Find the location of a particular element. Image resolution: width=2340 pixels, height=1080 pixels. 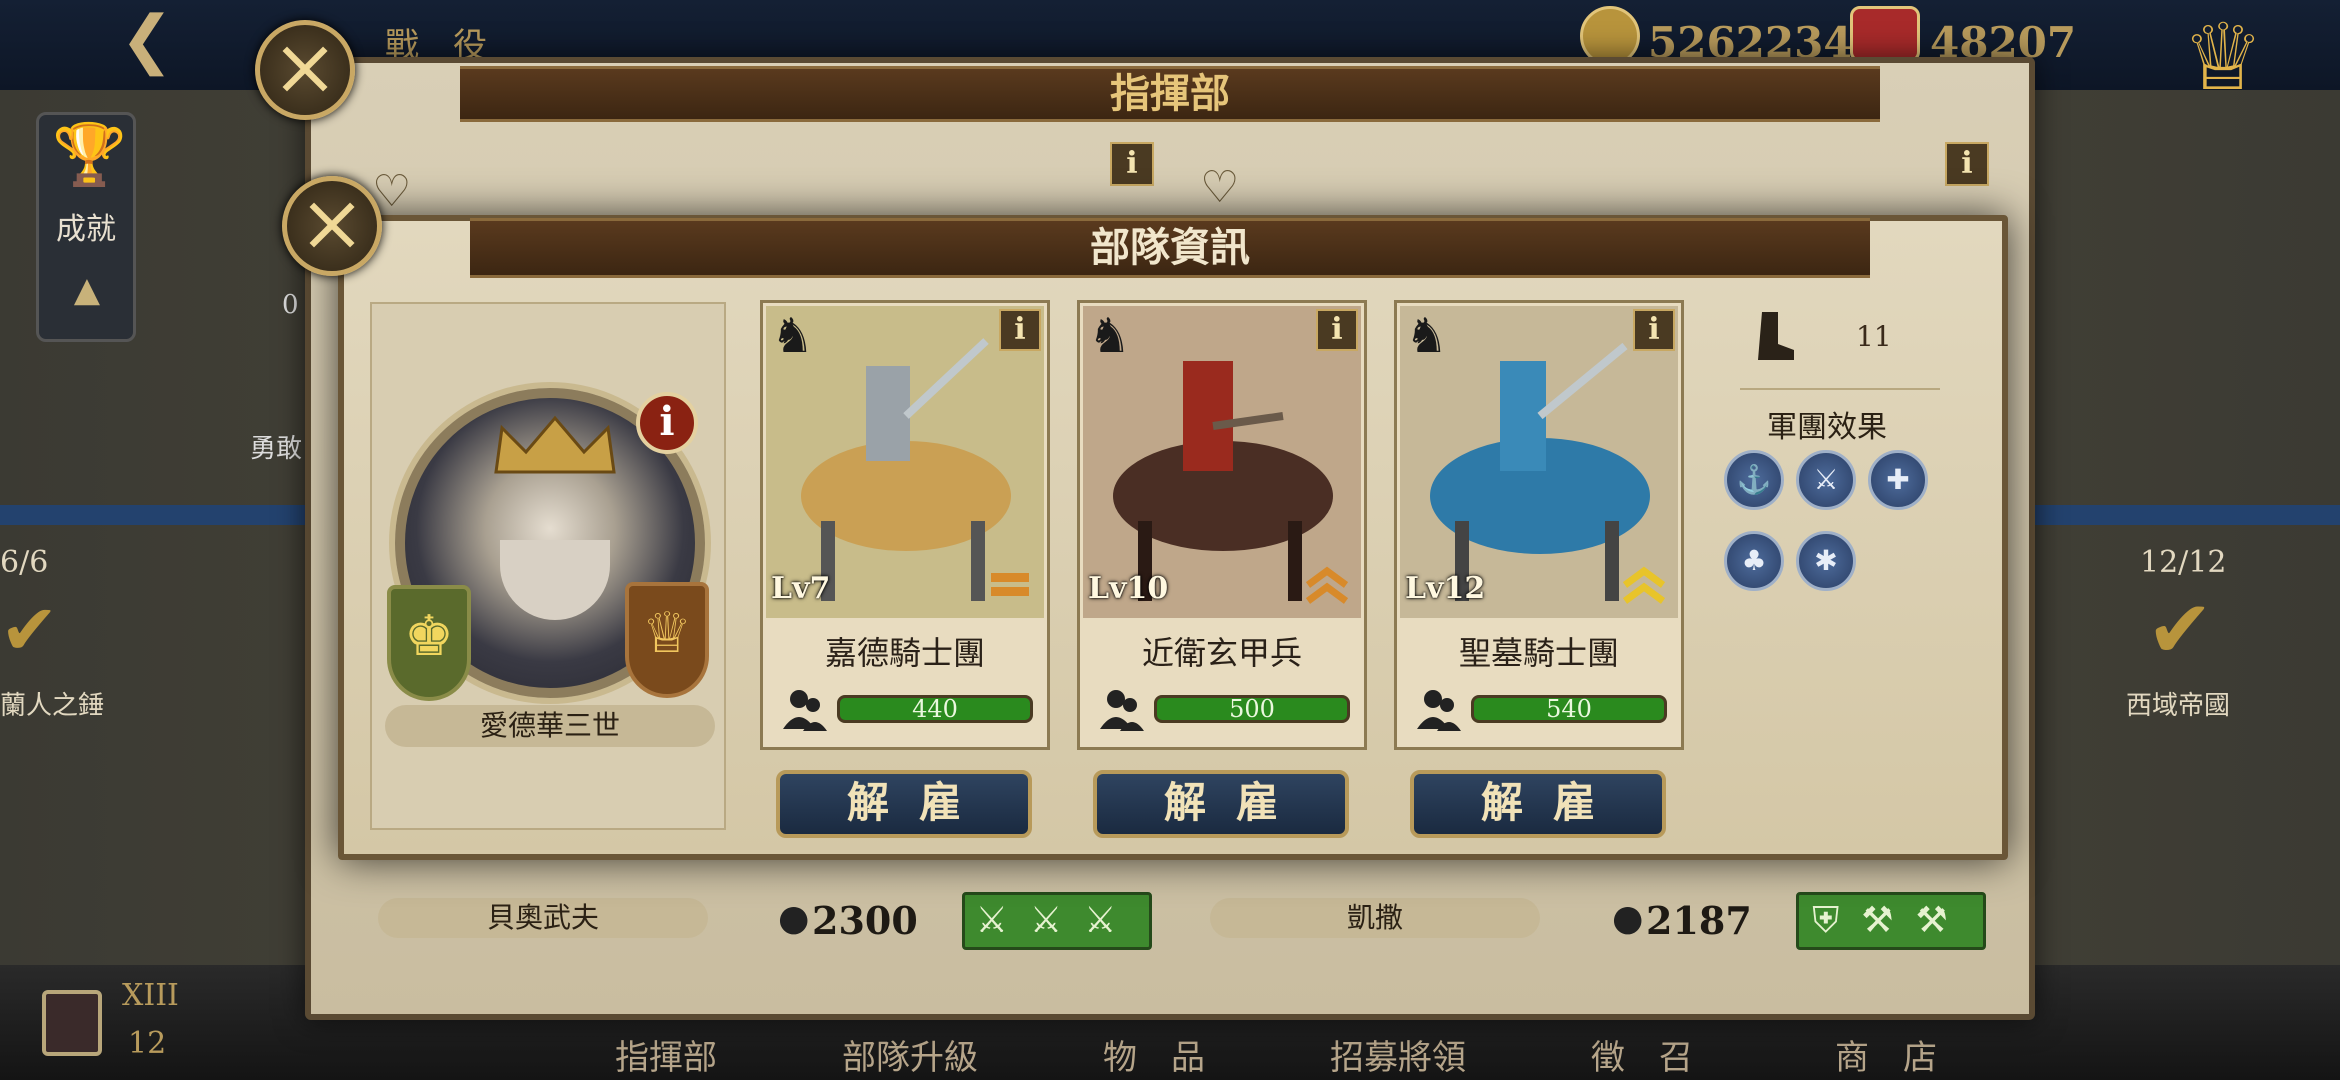

left-count: 0 is located at coordinates (290, 305).